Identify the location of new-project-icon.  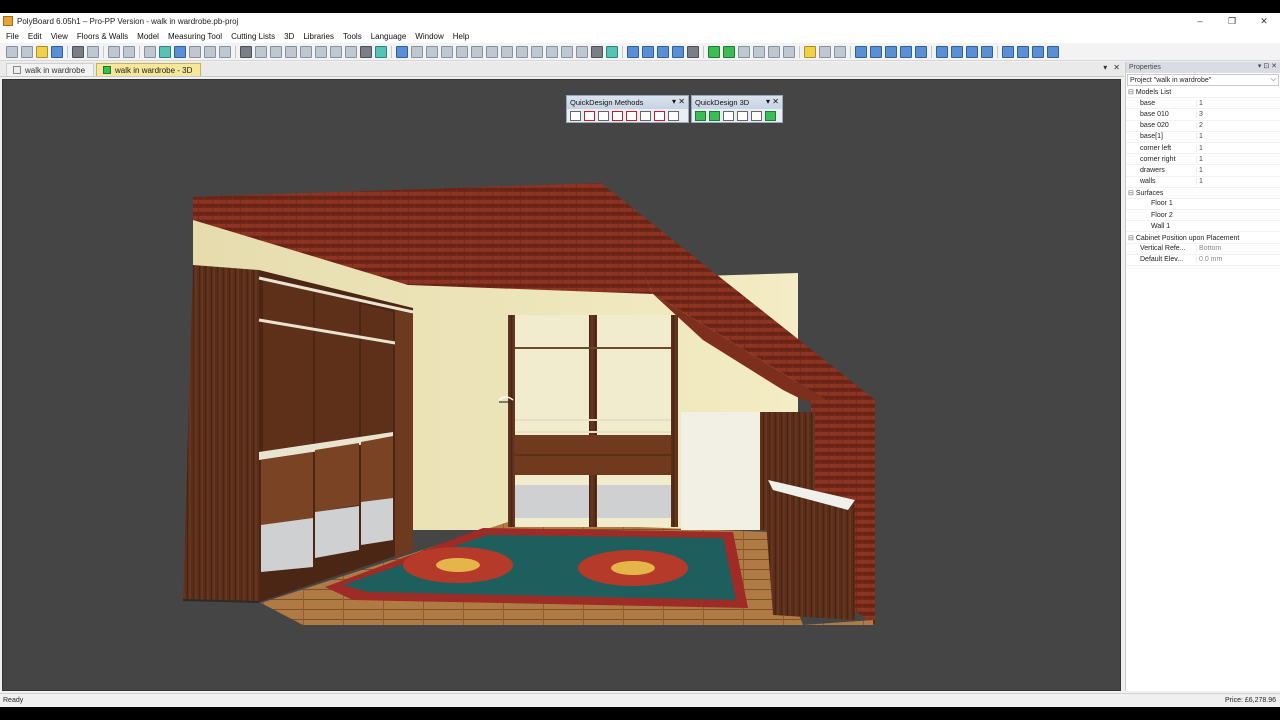
(12, 51).